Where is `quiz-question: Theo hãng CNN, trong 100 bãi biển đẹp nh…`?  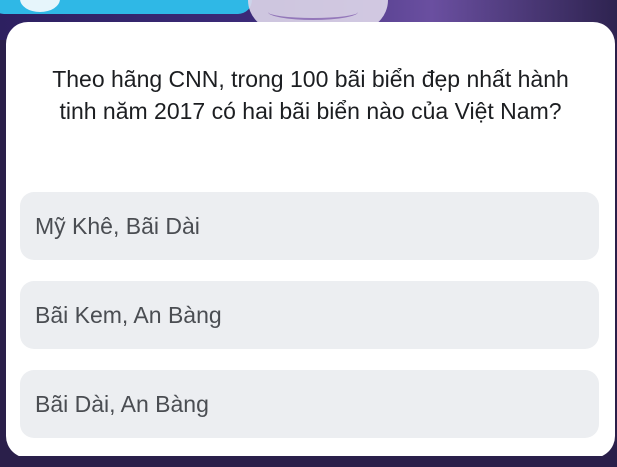 quiz-question: Theo hãng CNN, trong 100 bãi biển đẹp nh… is located at coordinates (310, 95).